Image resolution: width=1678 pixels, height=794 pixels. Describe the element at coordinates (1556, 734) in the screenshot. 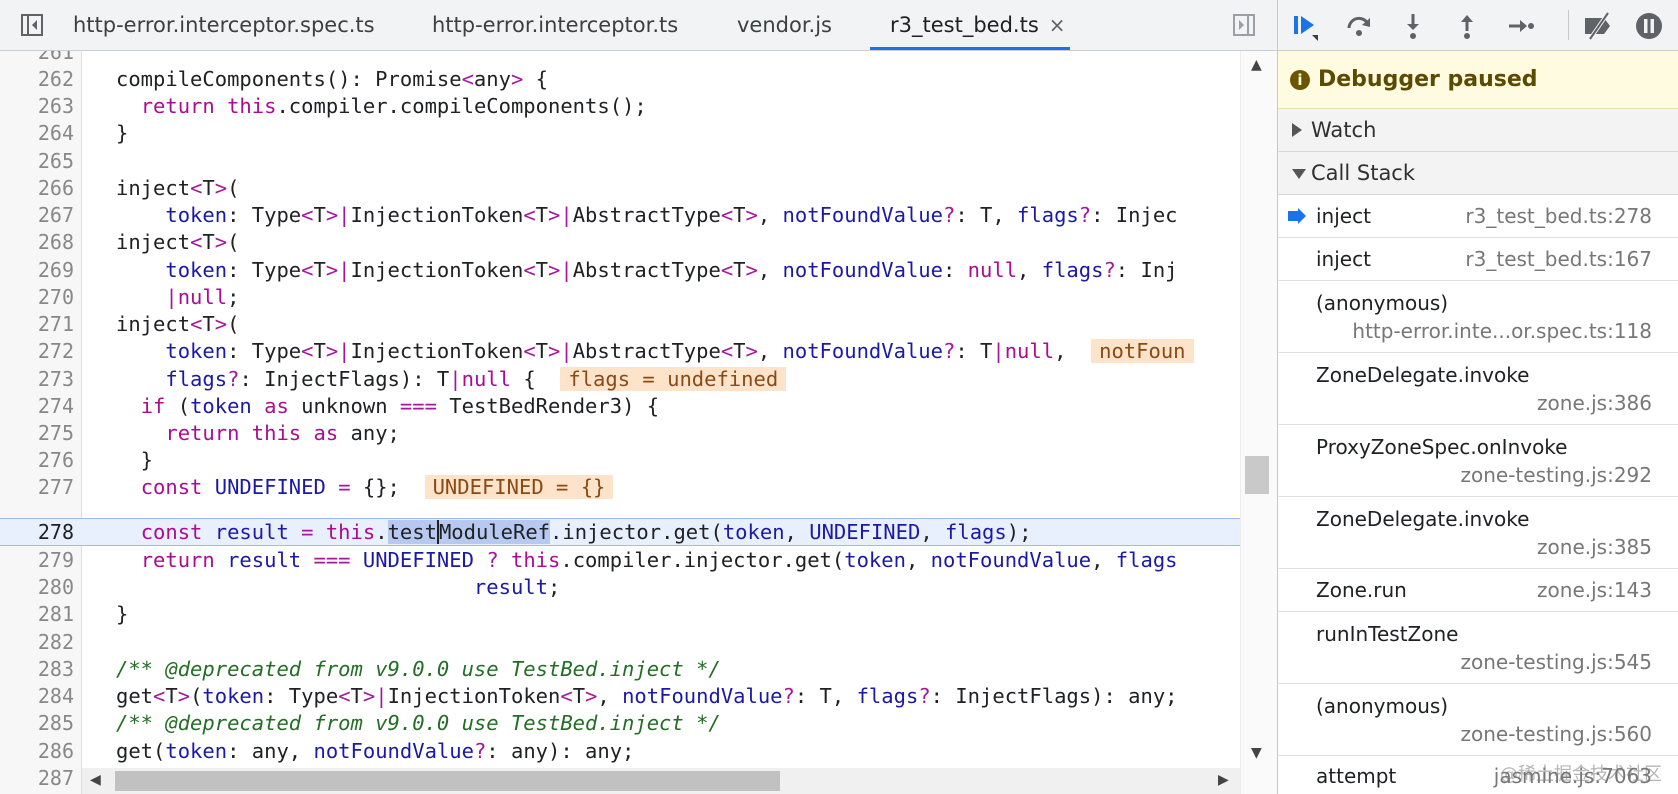

I see `frame-location: zone-testing.js:560` at that location.